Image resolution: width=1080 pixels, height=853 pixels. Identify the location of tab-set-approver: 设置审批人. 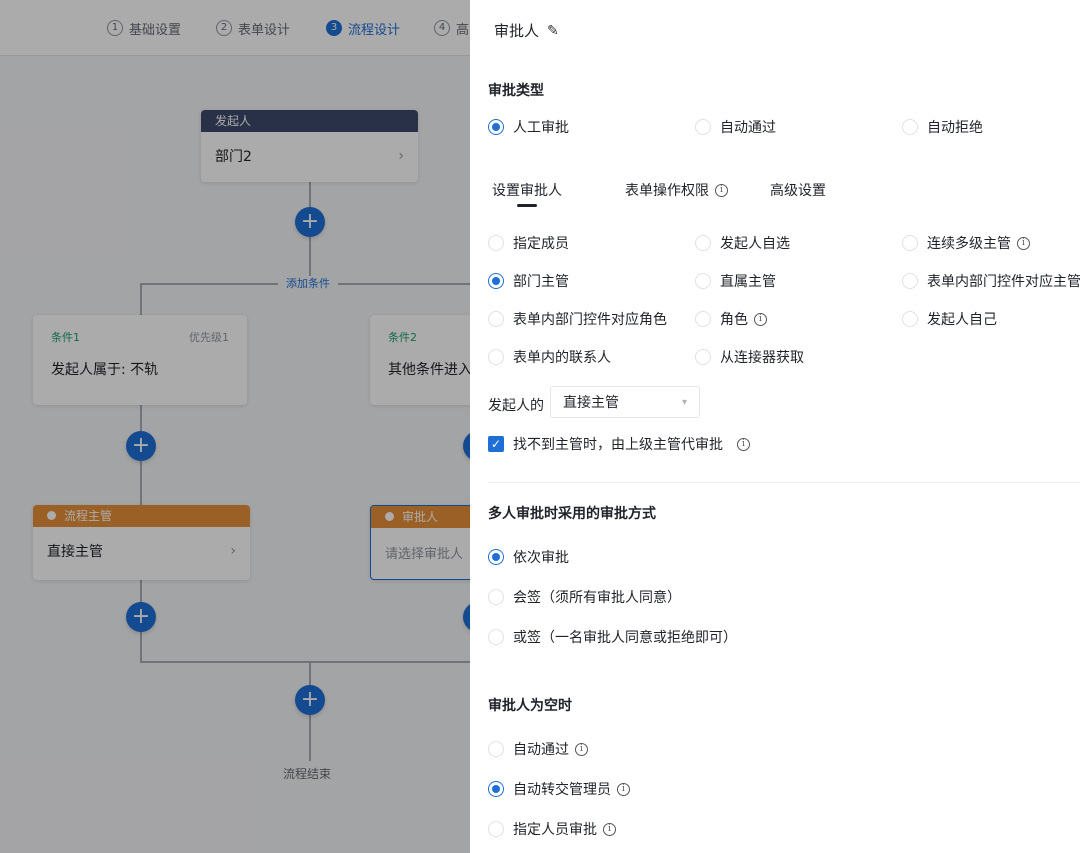
(527, 190).